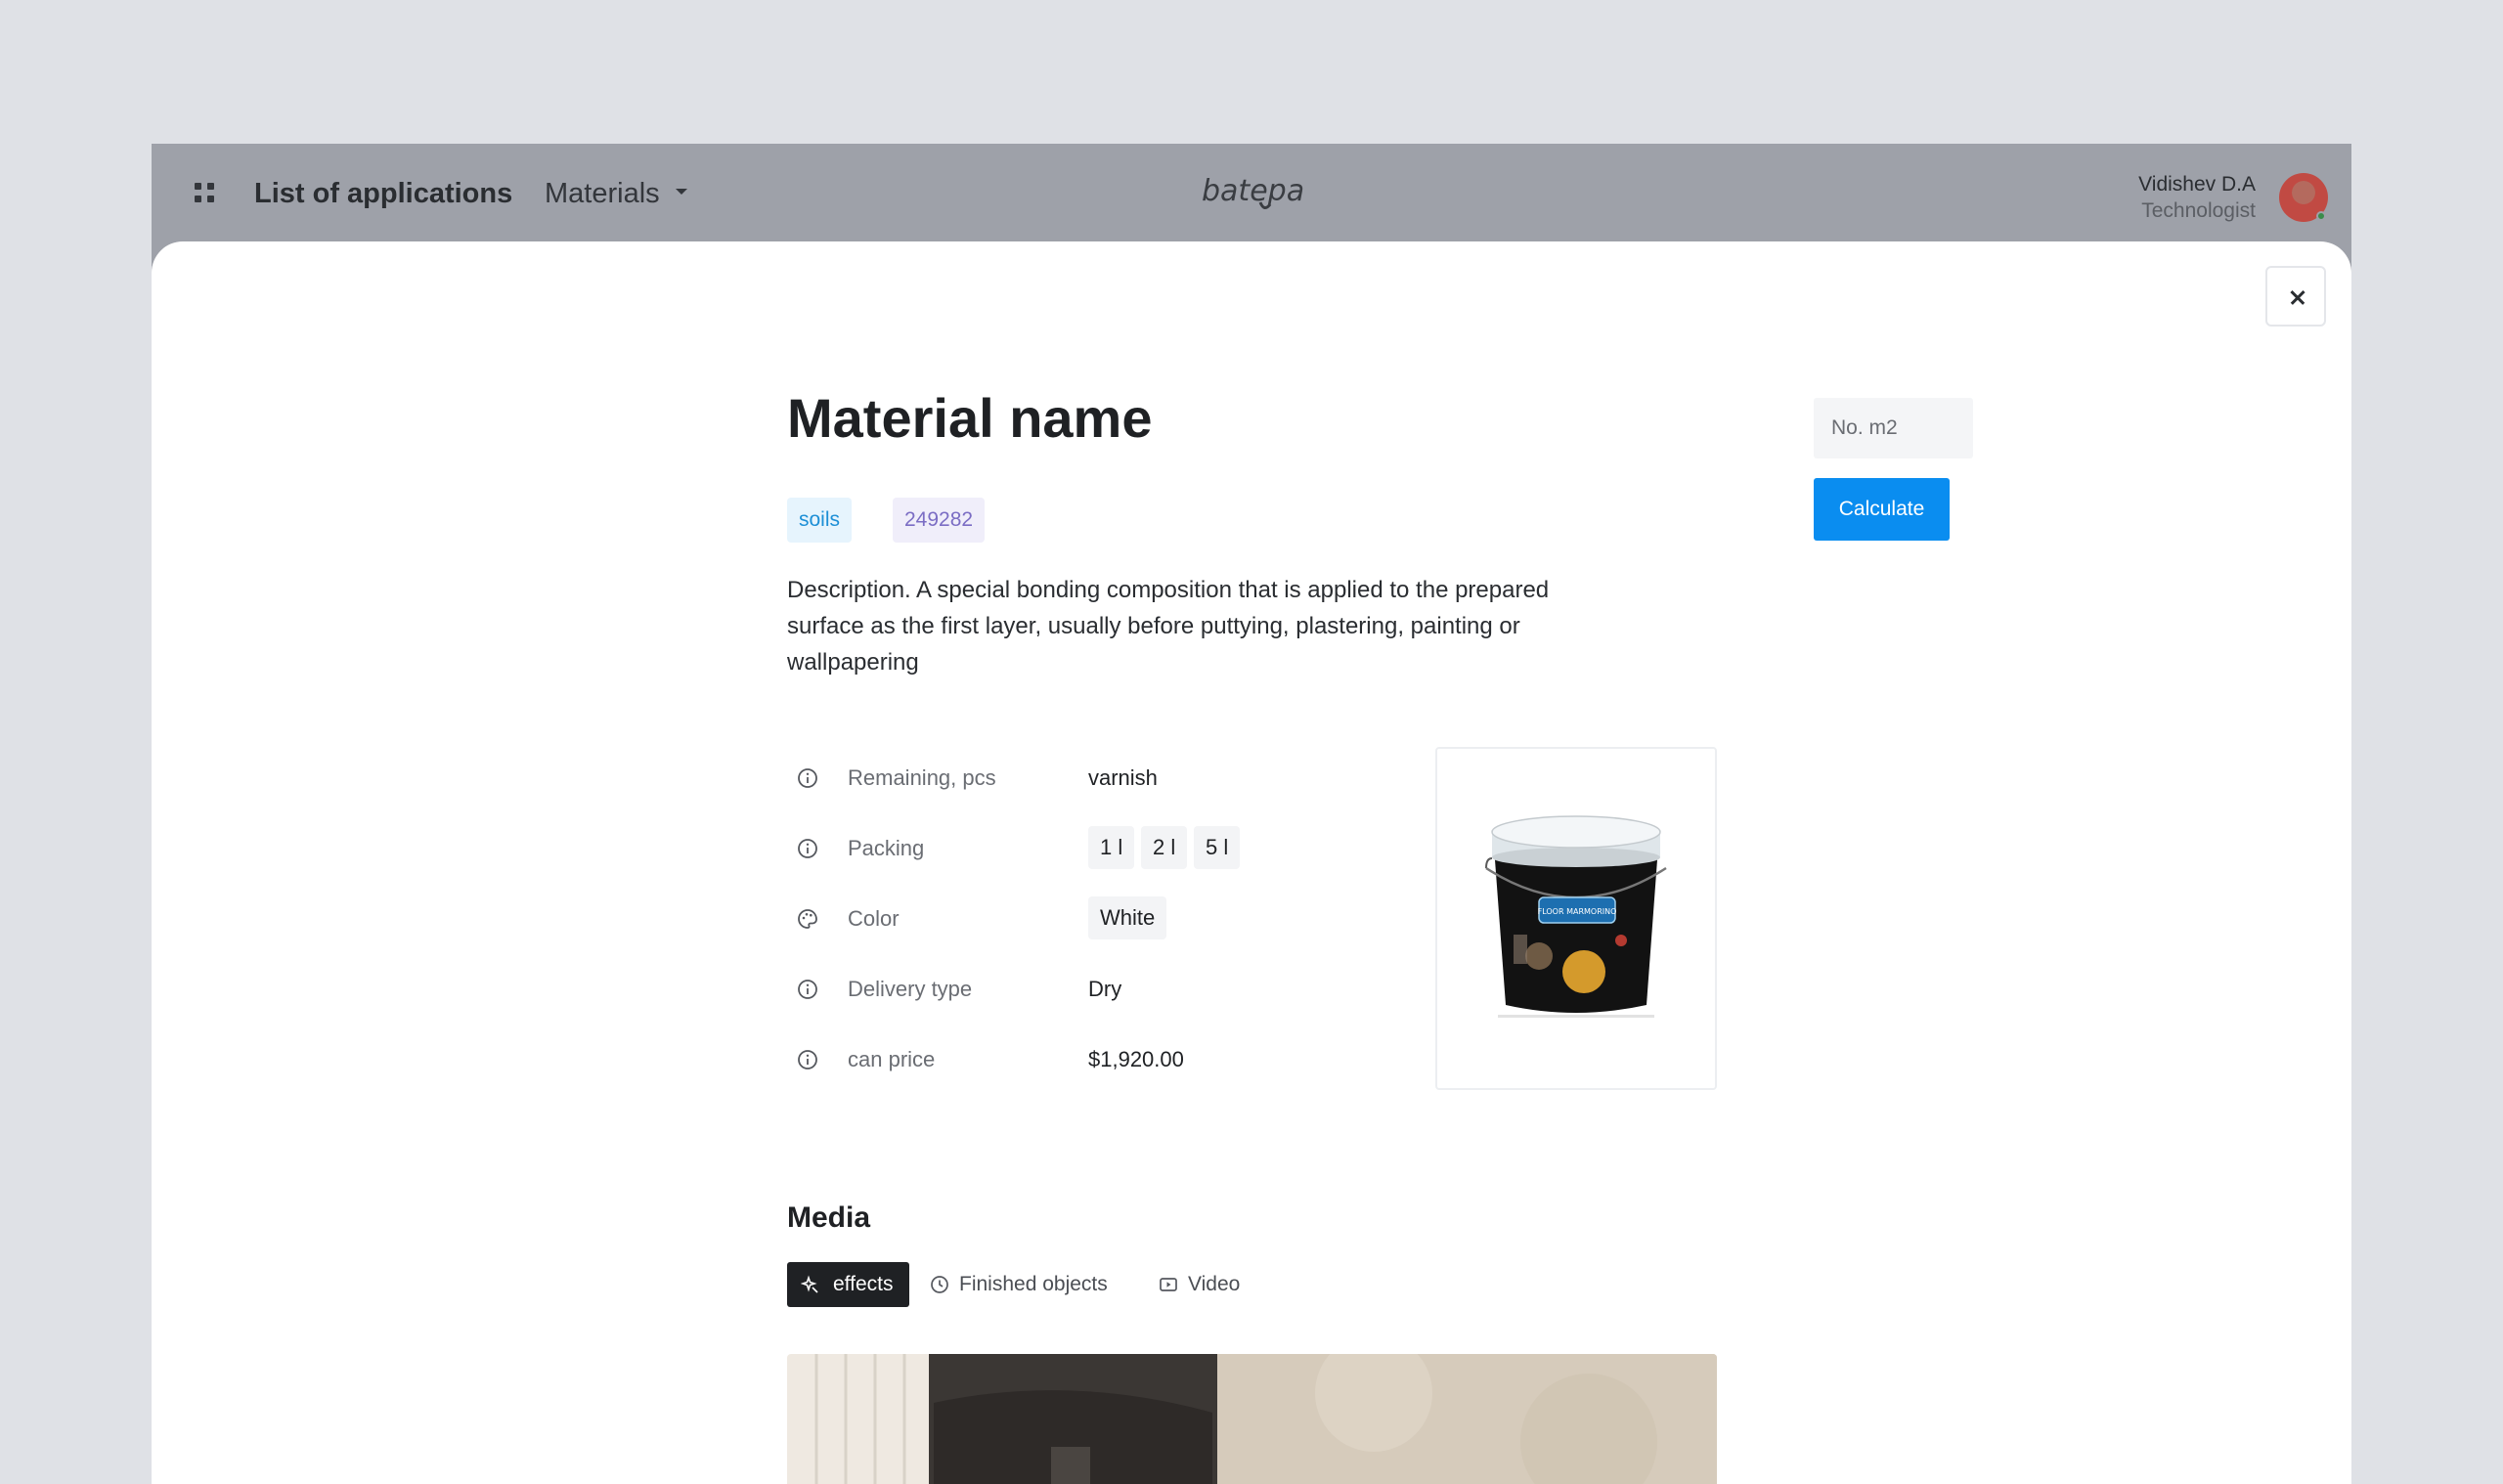 This screenshot has width=2503, height=1484. I want to click on packing-option-1l: 1 l, so click(1111, 847).